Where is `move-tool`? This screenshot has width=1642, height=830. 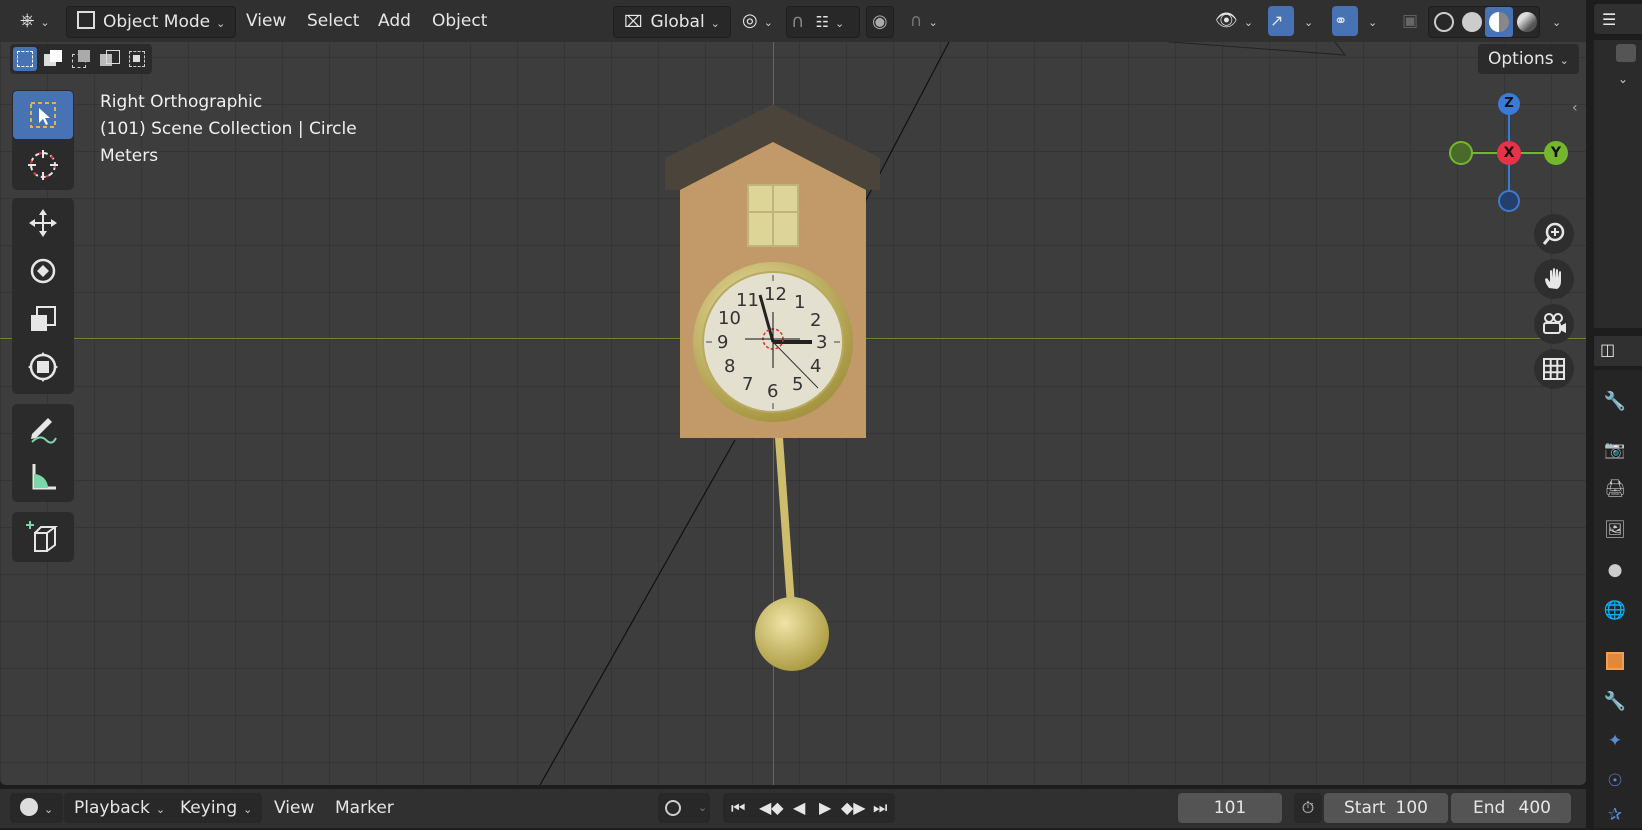
move-tool is located at coordinates (43, 223).